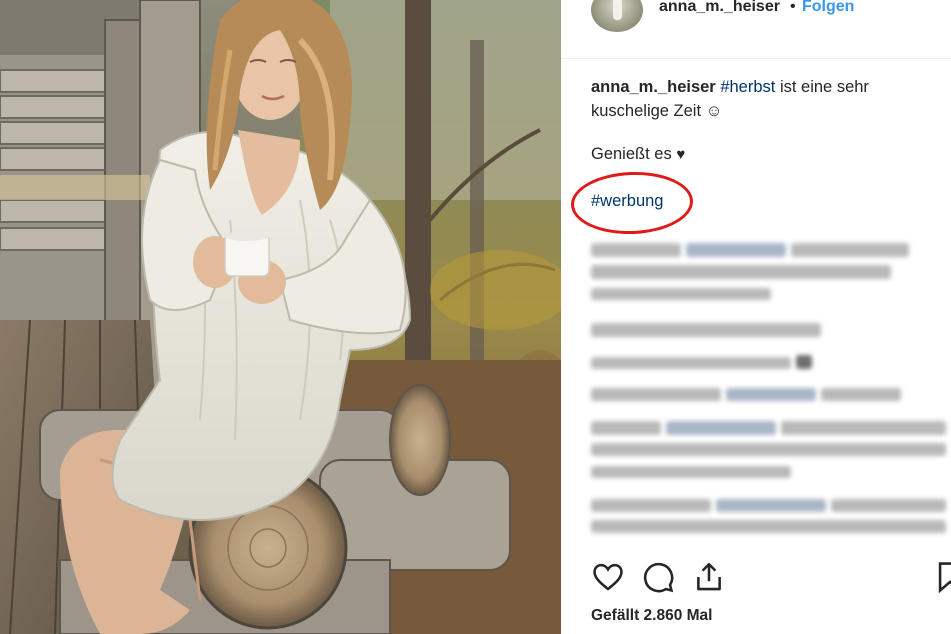 The width and height of the screenshot is (951, 634). Describe the element at coordinates (658, 577) in the screenshot. I see `comment-bubble-icon` at that location.